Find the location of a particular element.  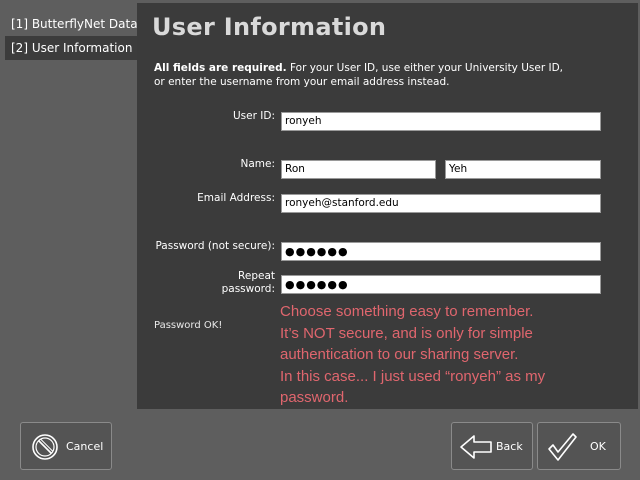

sidebar-item-label: [1] ButterflyNet Data is located at coordinates (74, 24).